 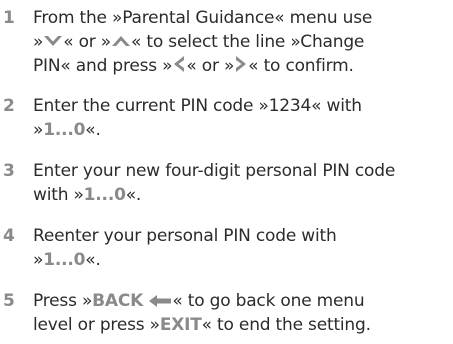 I want to click on step-line: Reenter your personal PIN code with, so click(x=241, y=236).